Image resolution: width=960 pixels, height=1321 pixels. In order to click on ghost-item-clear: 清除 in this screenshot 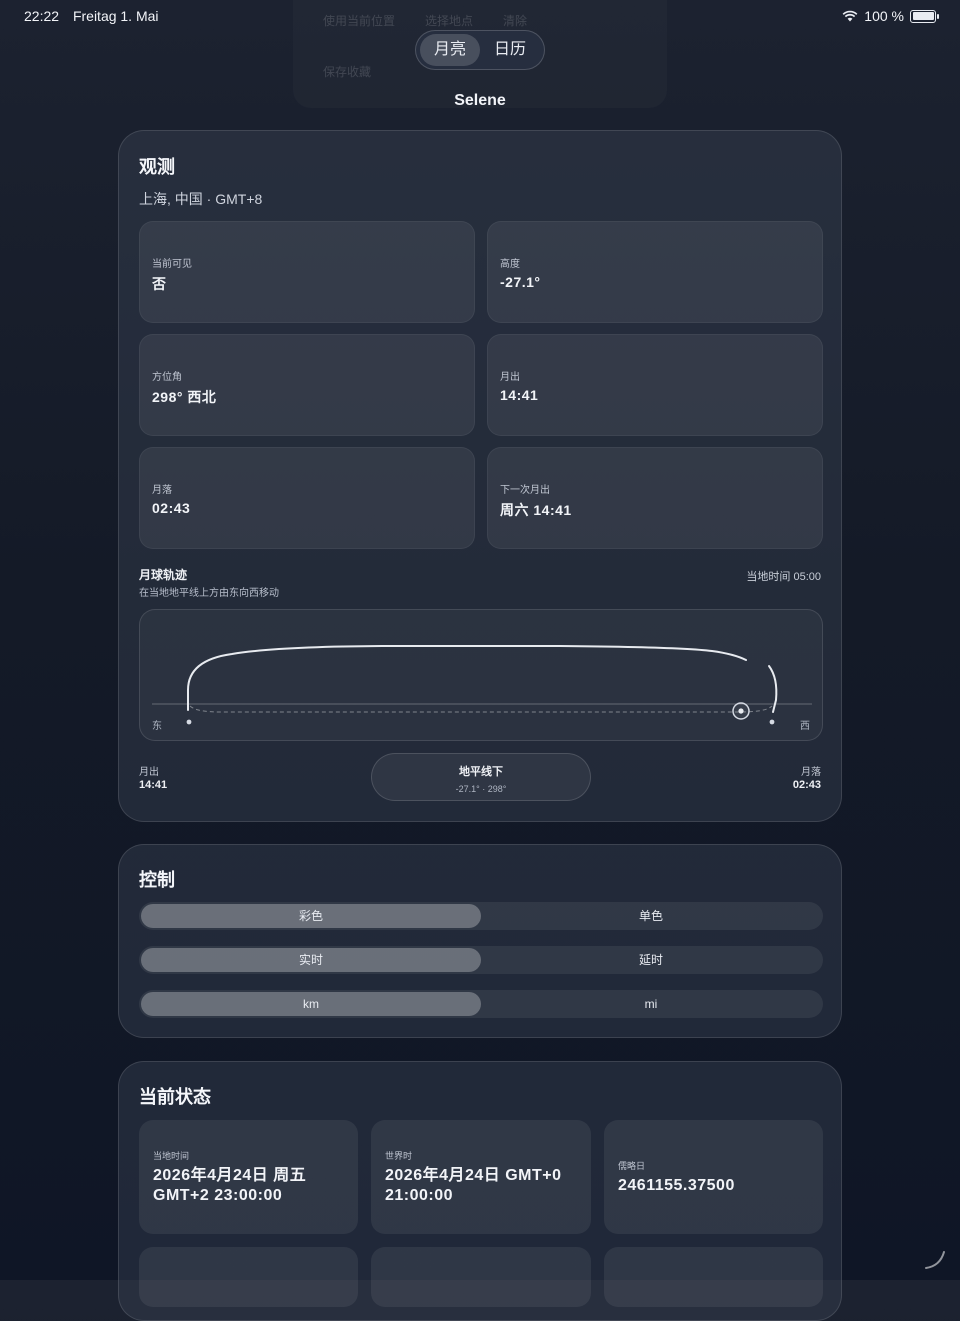, I will do `click(515, 21)`.